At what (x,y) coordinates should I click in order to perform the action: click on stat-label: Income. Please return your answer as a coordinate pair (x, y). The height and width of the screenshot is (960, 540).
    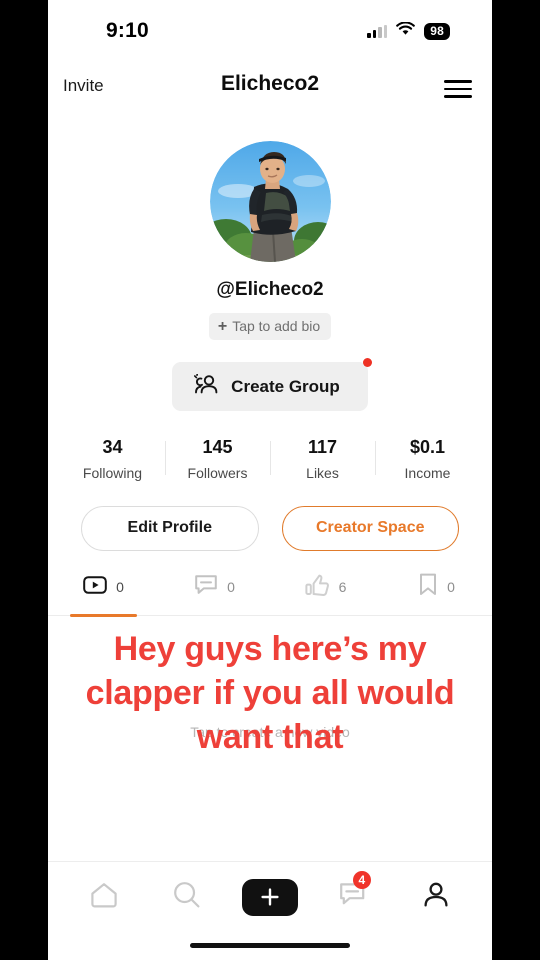
    Looking at the image, I should click on (427, 473).